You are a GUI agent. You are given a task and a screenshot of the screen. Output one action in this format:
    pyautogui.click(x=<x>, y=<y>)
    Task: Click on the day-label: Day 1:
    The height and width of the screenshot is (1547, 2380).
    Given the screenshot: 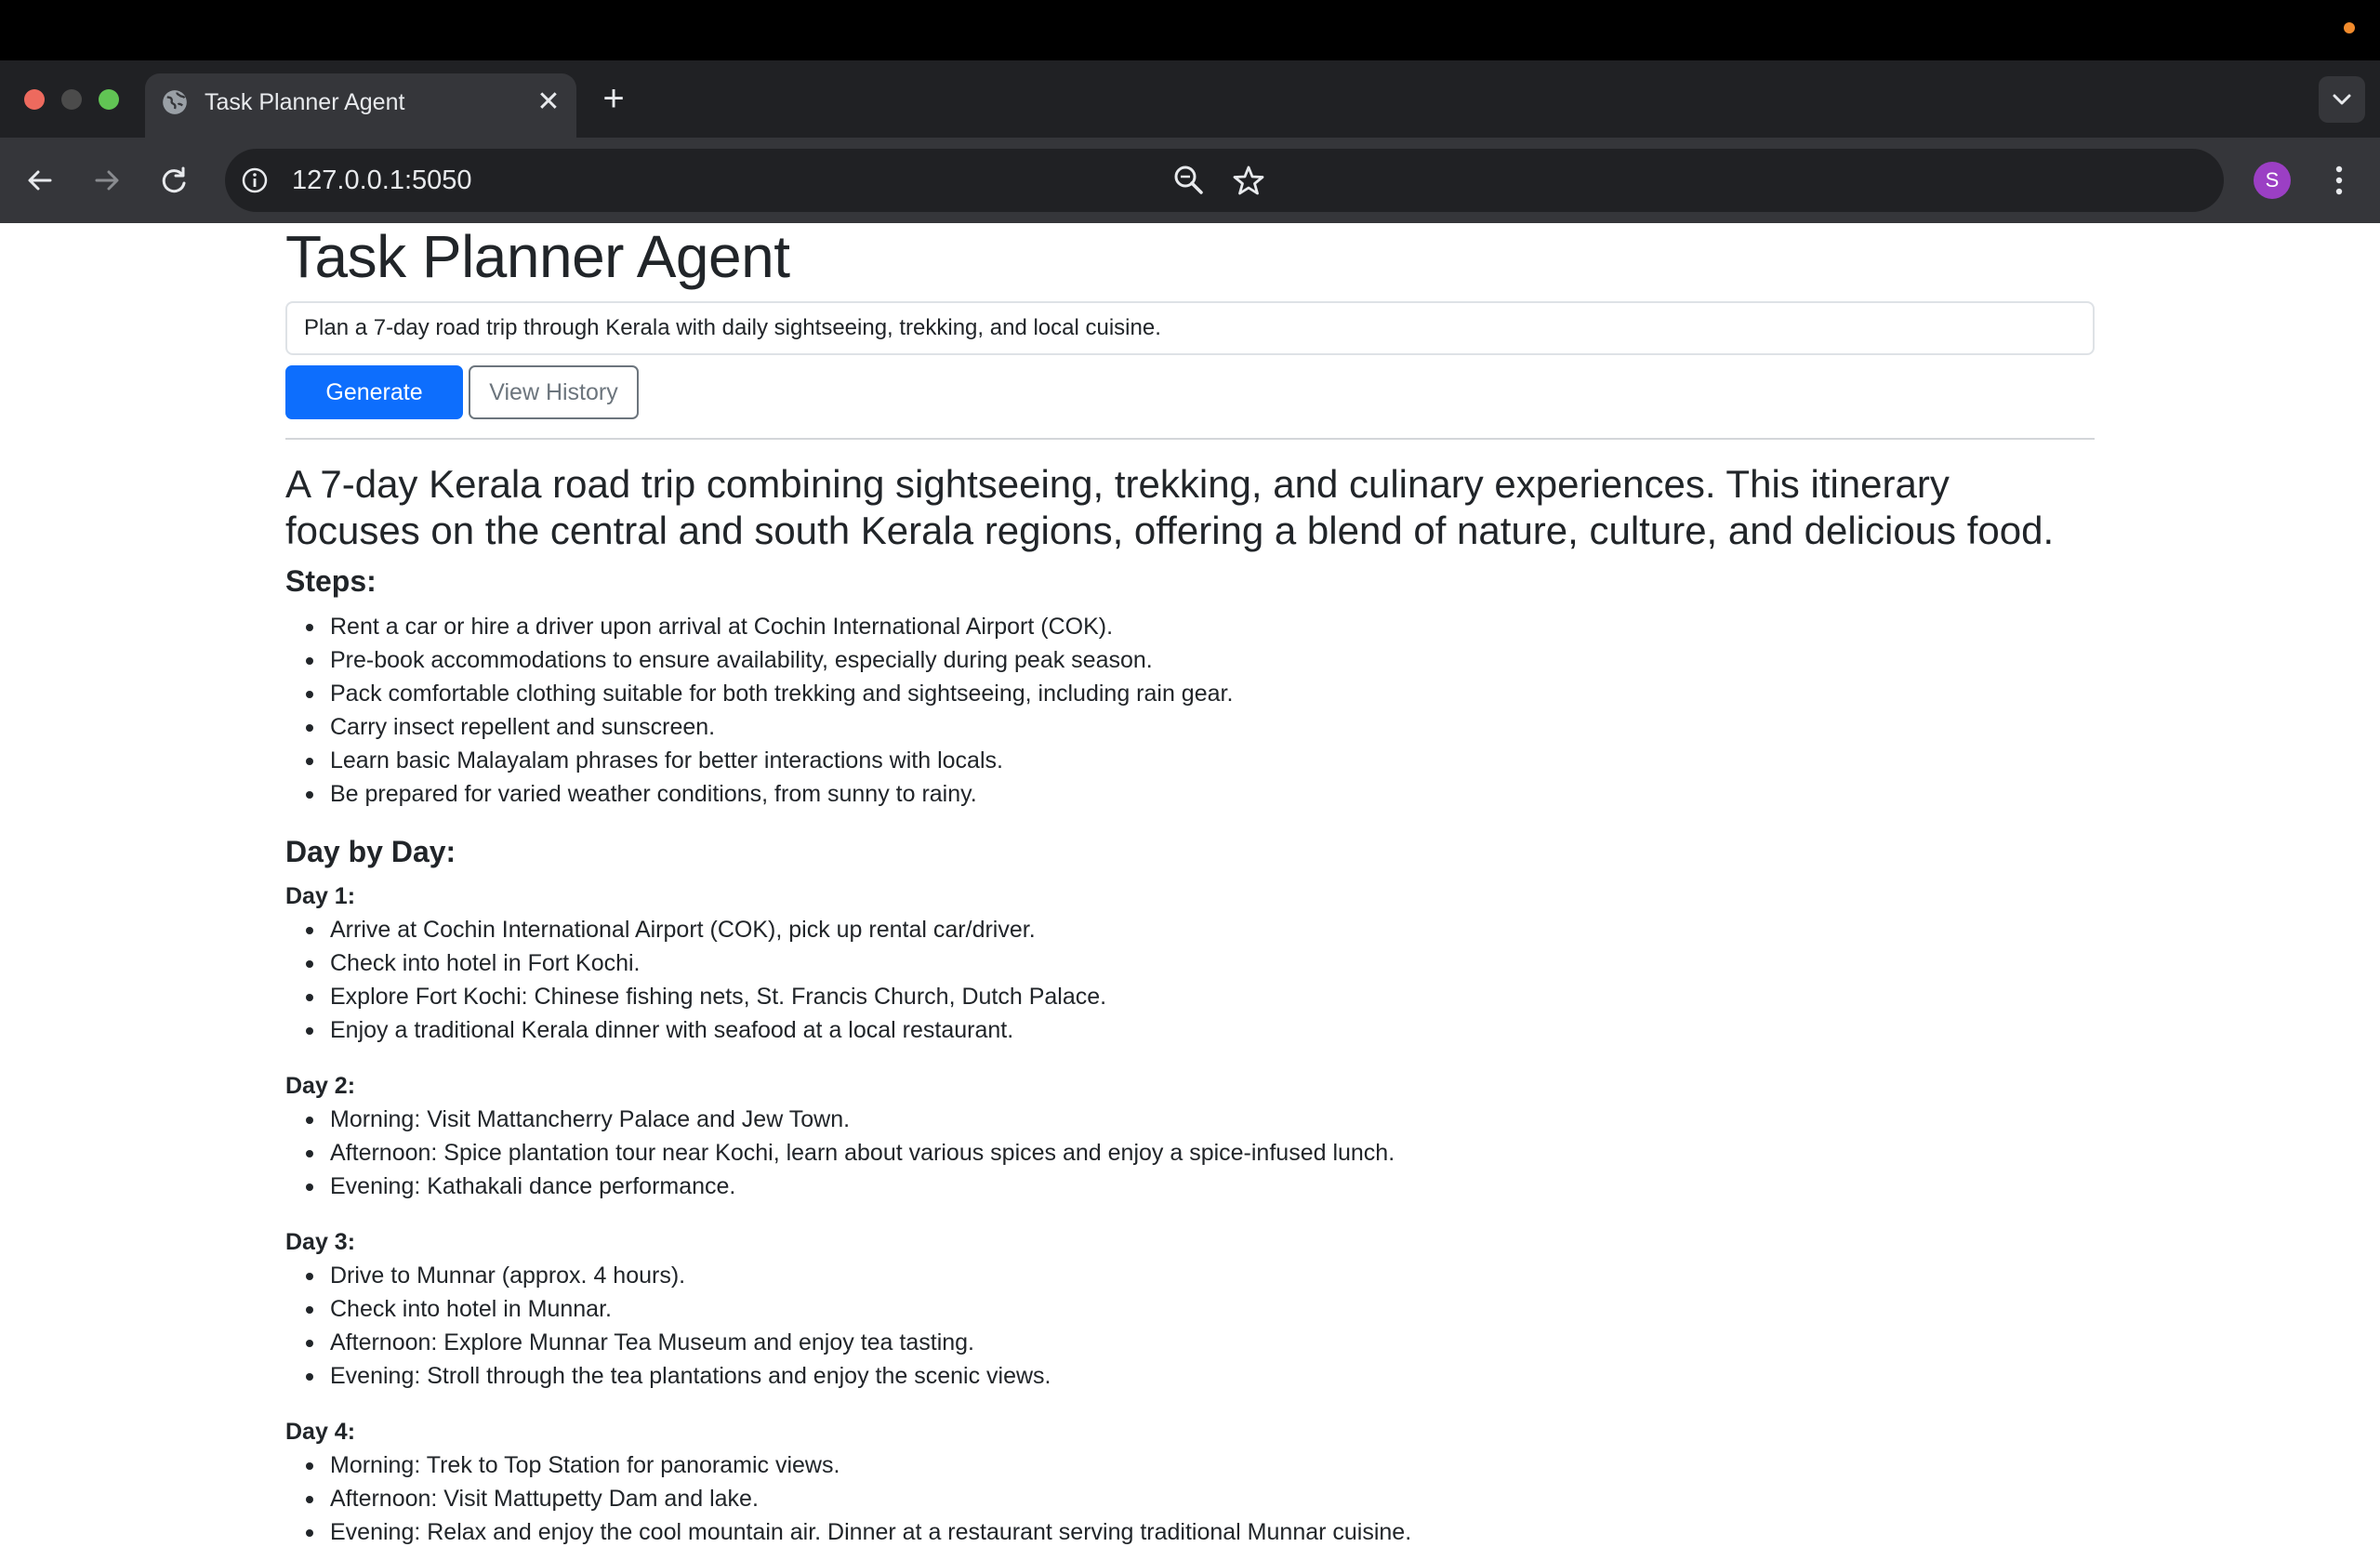 What is the action you would take?
    pyautogui.click(x=320, y=896)
    